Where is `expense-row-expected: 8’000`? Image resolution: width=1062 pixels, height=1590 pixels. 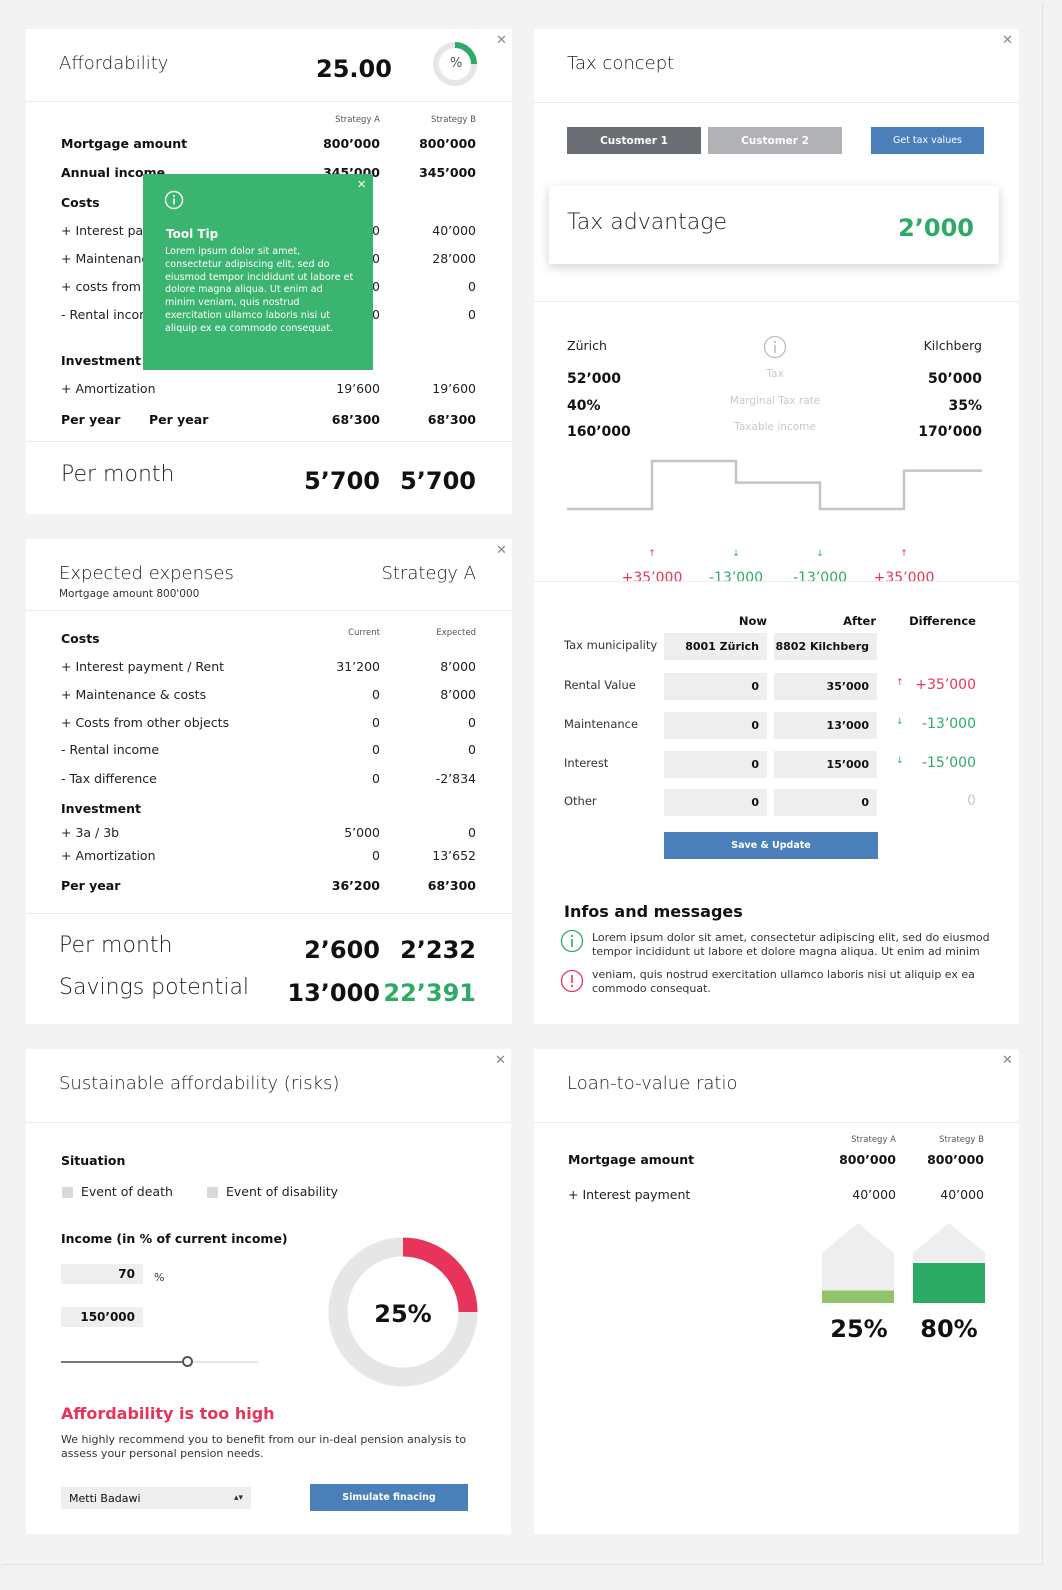
expense-row-expected: 8’000 is located at coordinates (458, 694).